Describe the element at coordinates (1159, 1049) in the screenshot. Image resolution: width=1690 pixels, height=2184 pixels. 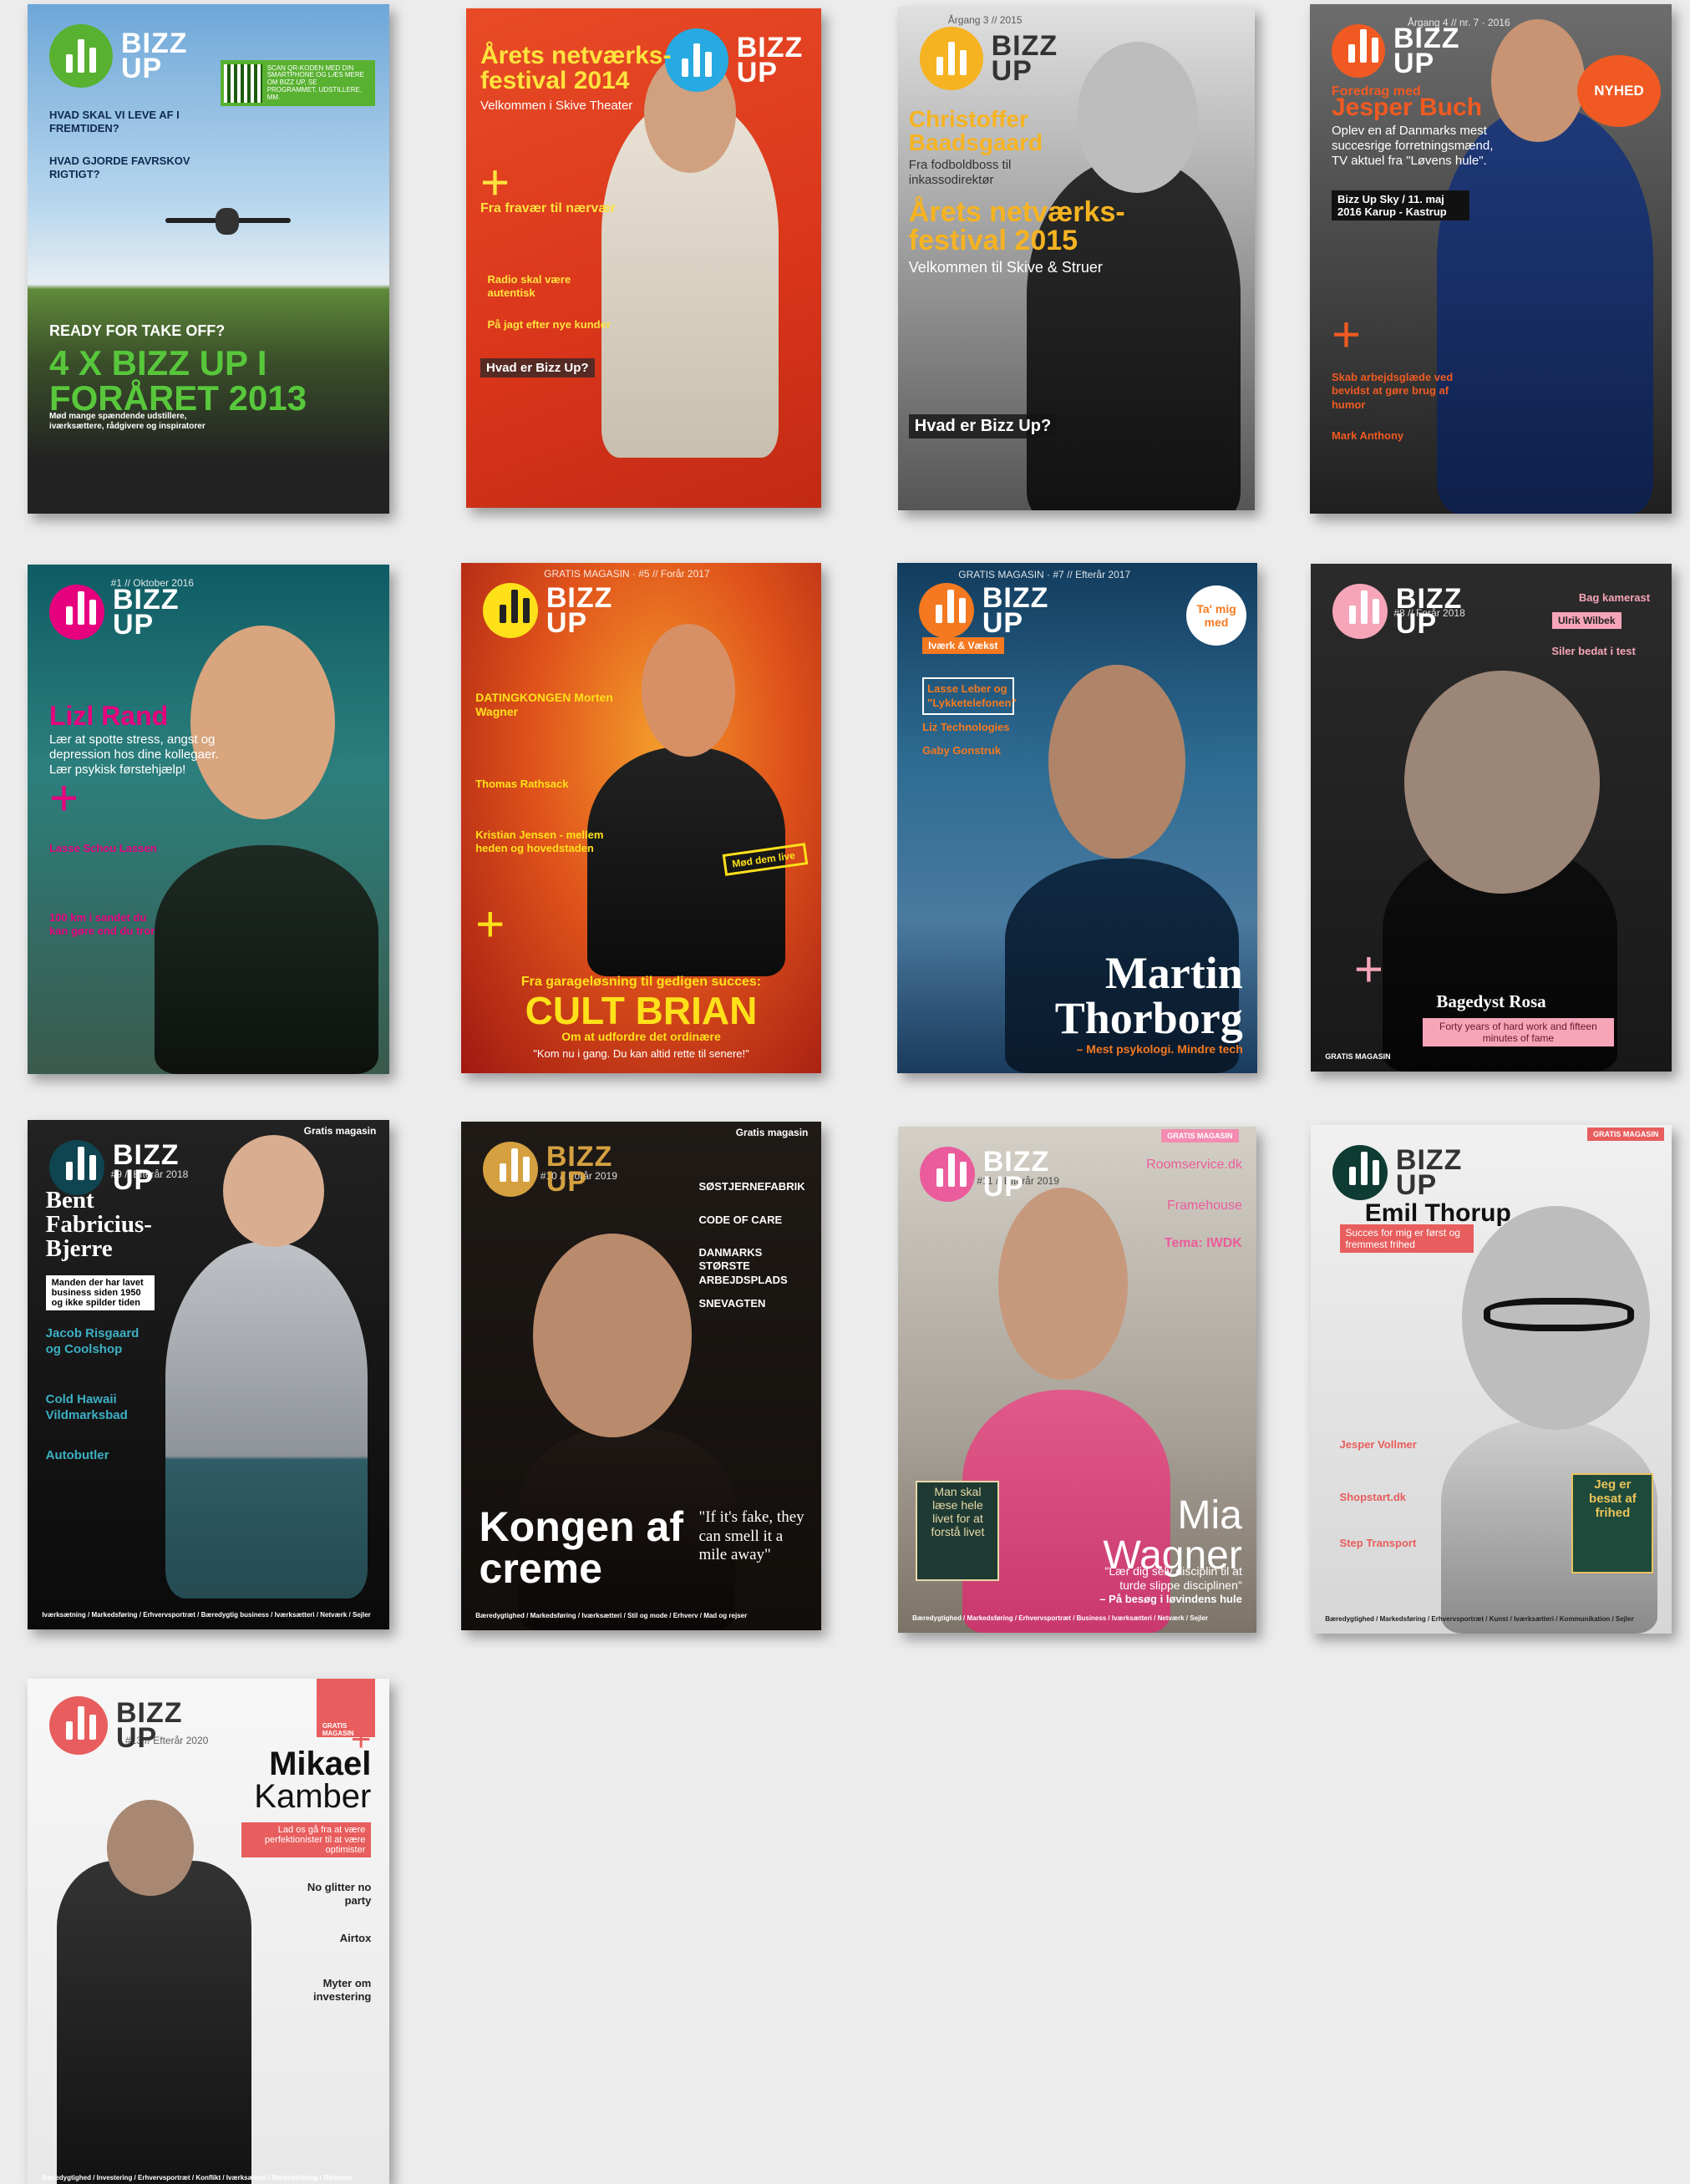
I see `cover-subtitle: – Mest psykologi. Mindre tech` at that location.